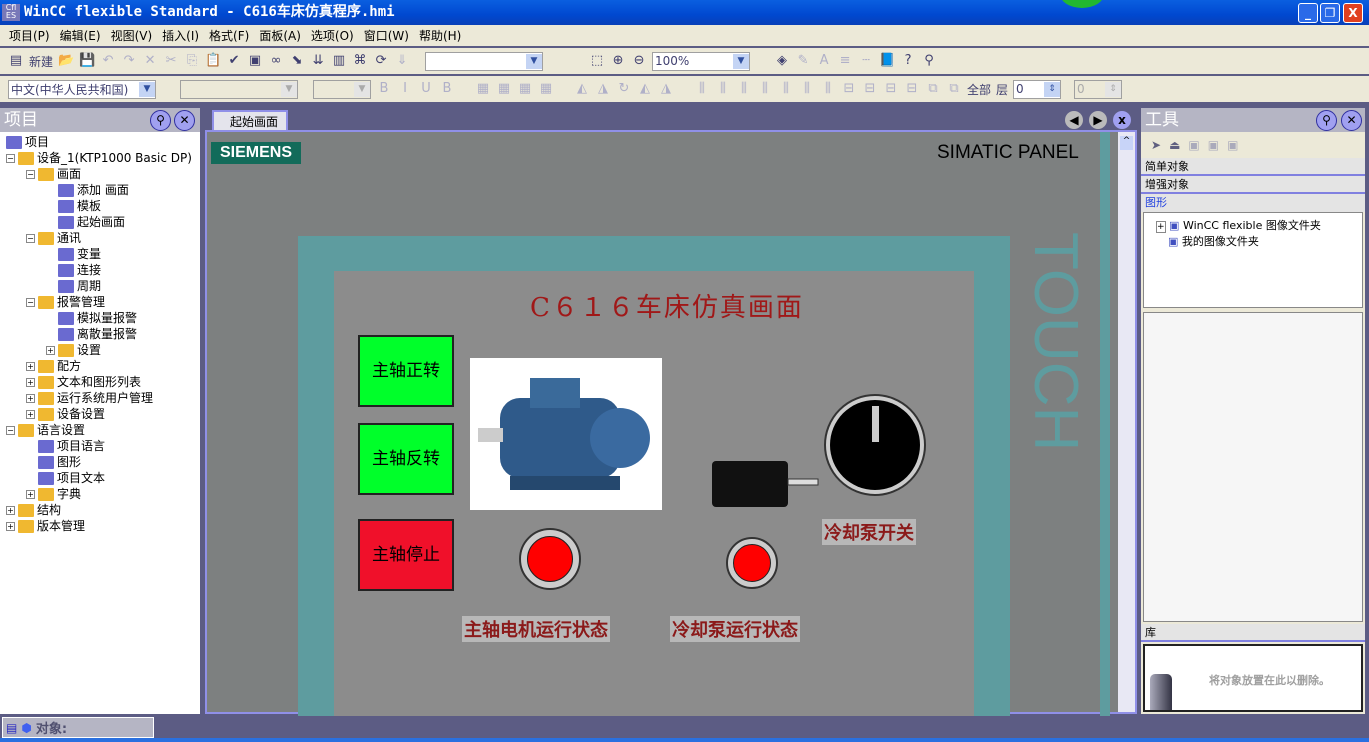 Image resolution: width=1369 pixels, height=742 pixels. Describe the element at coordinates (229, 35) in the screenshot. I see `menu-format: 格式(F)` at that location.